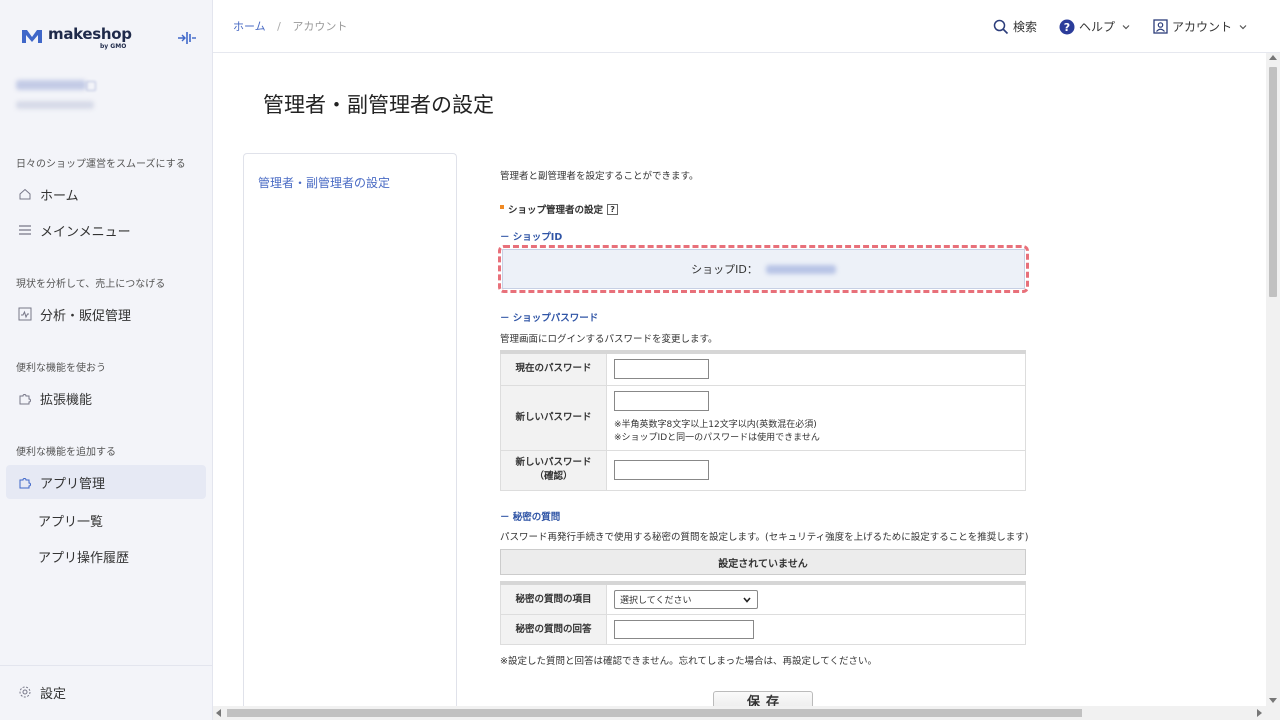 Image resolution: width=1280 pixels, height=720 pixels. Describe the element at coordinates (378, 105) in the screenshot. I see `page-title: 管理者・副管理者の設定` at that location.